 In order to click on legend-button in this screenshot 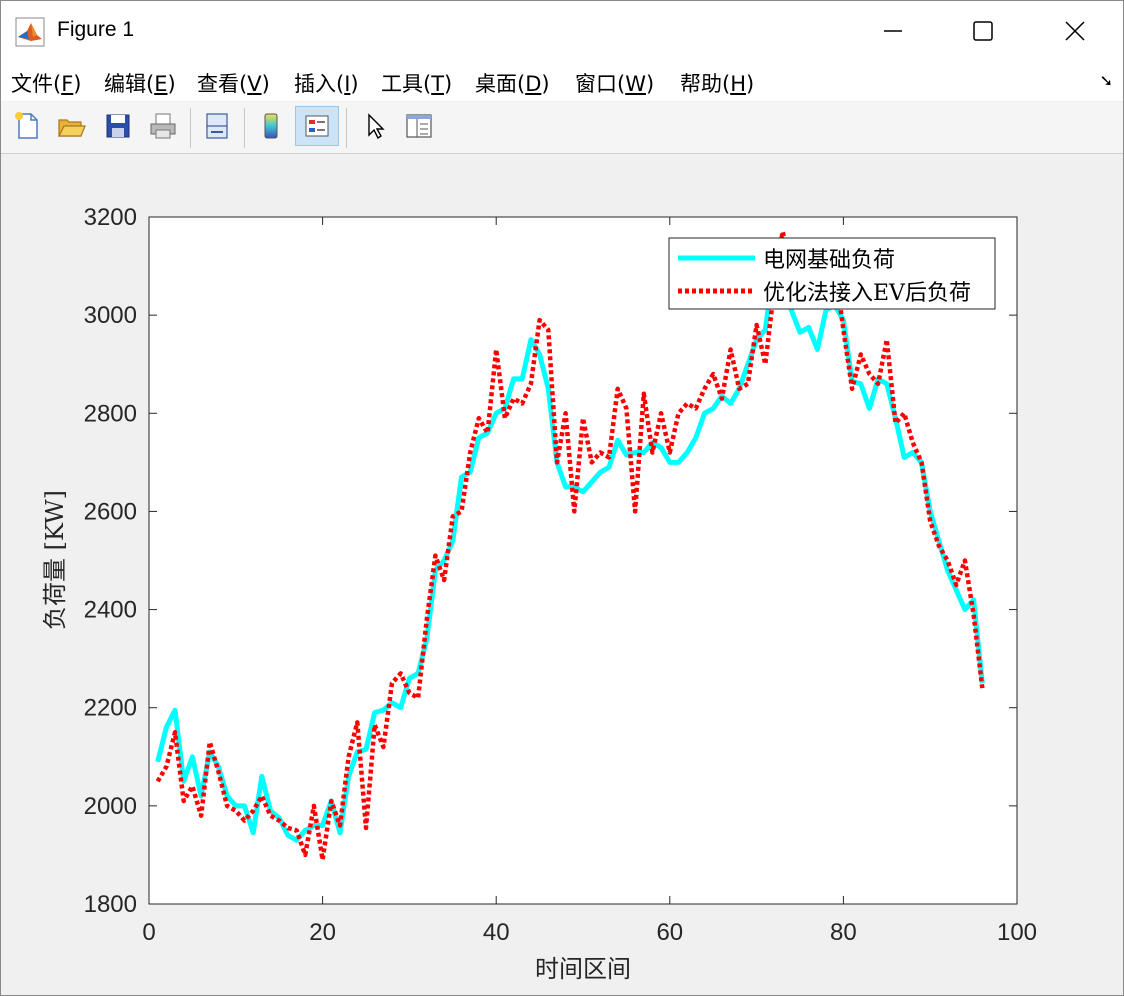, I will do `click(317, 126)`.